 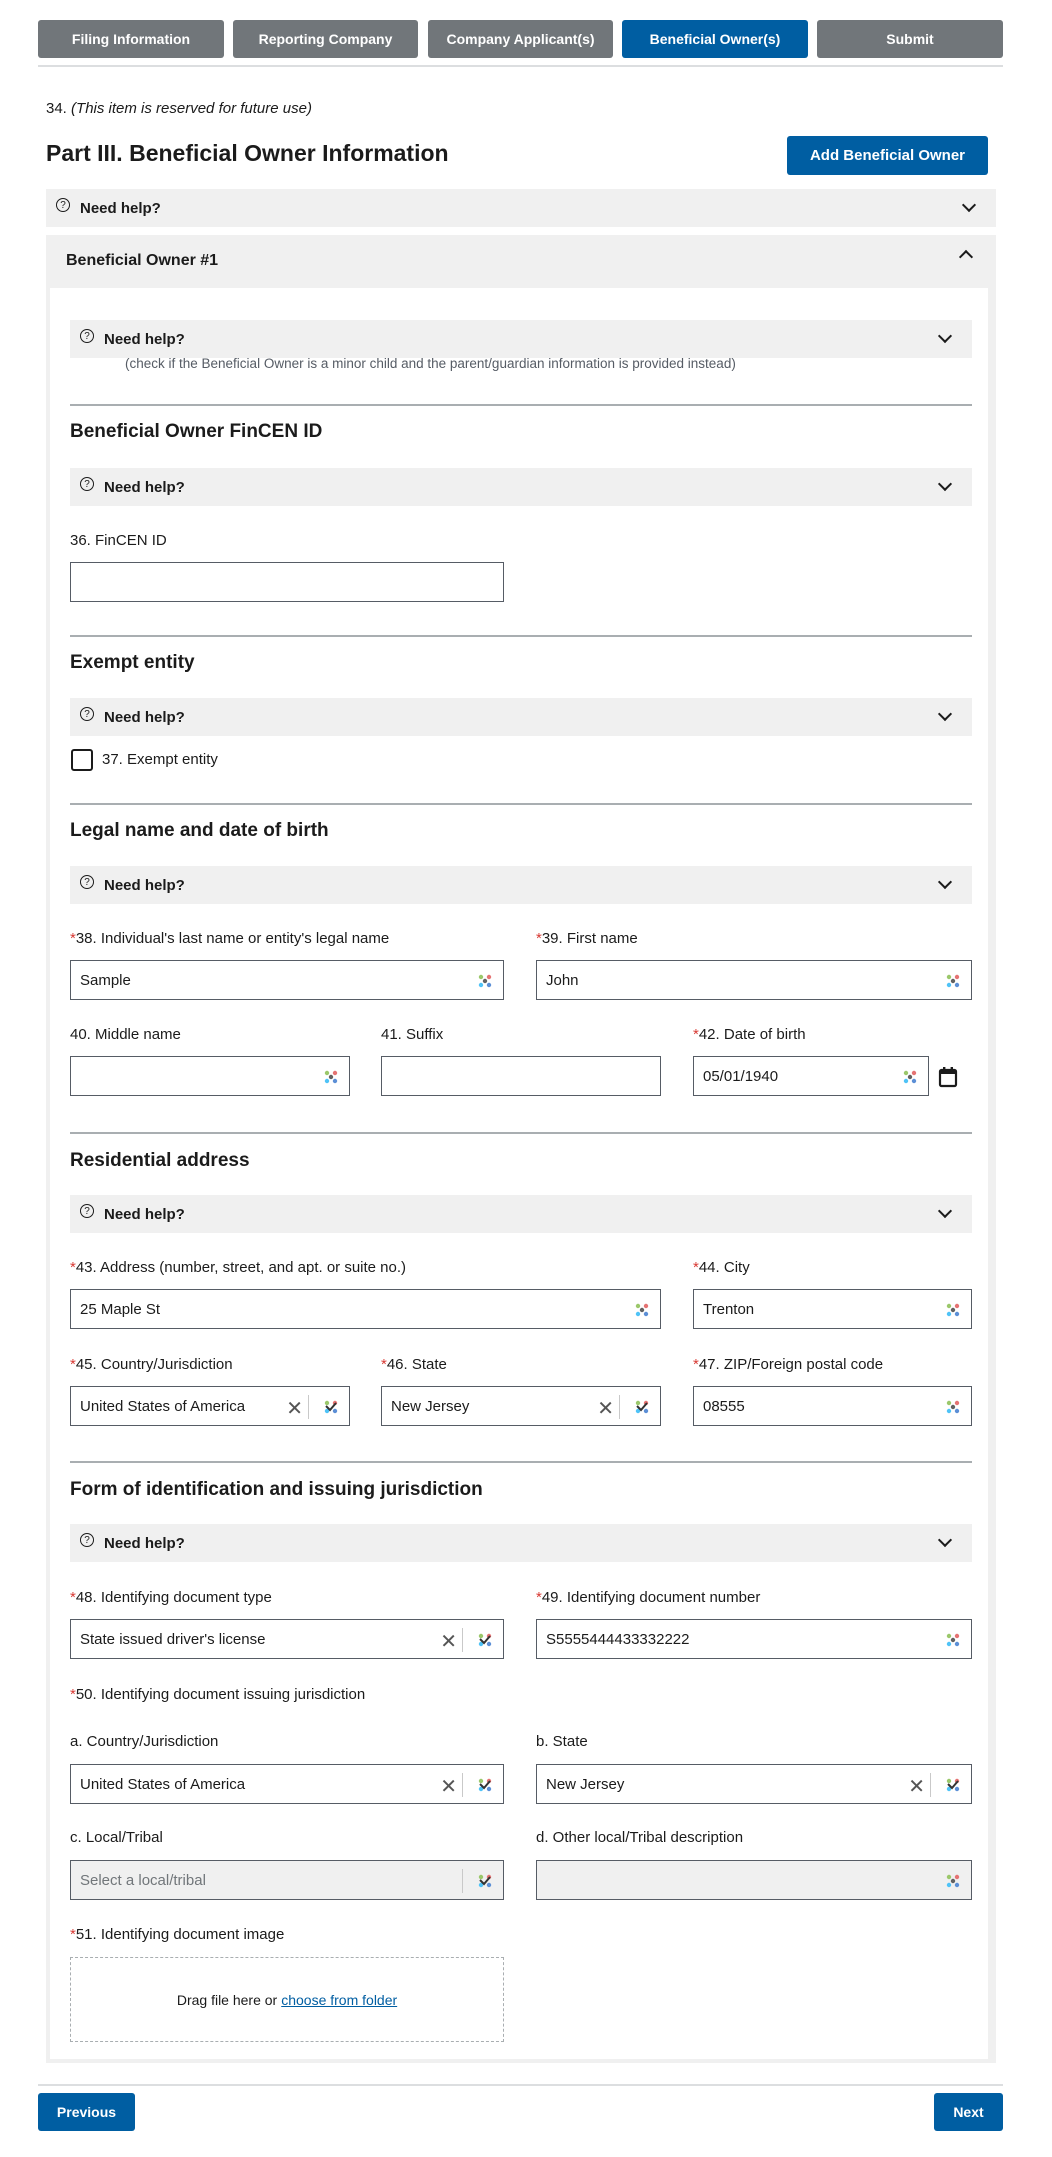 I want to click on tab-submit: Submit, so click(x=910, y=39).